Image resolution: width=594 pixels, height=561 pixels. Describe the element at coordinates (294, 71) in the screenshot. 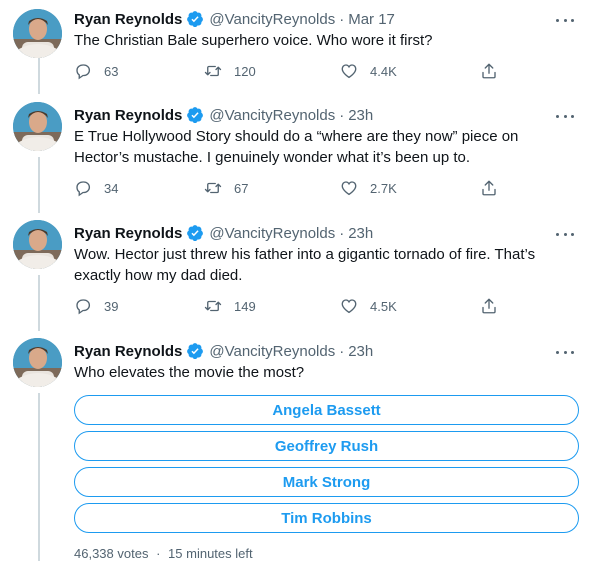

I see `tweet-actions: 63 120 4.4K` at that location.